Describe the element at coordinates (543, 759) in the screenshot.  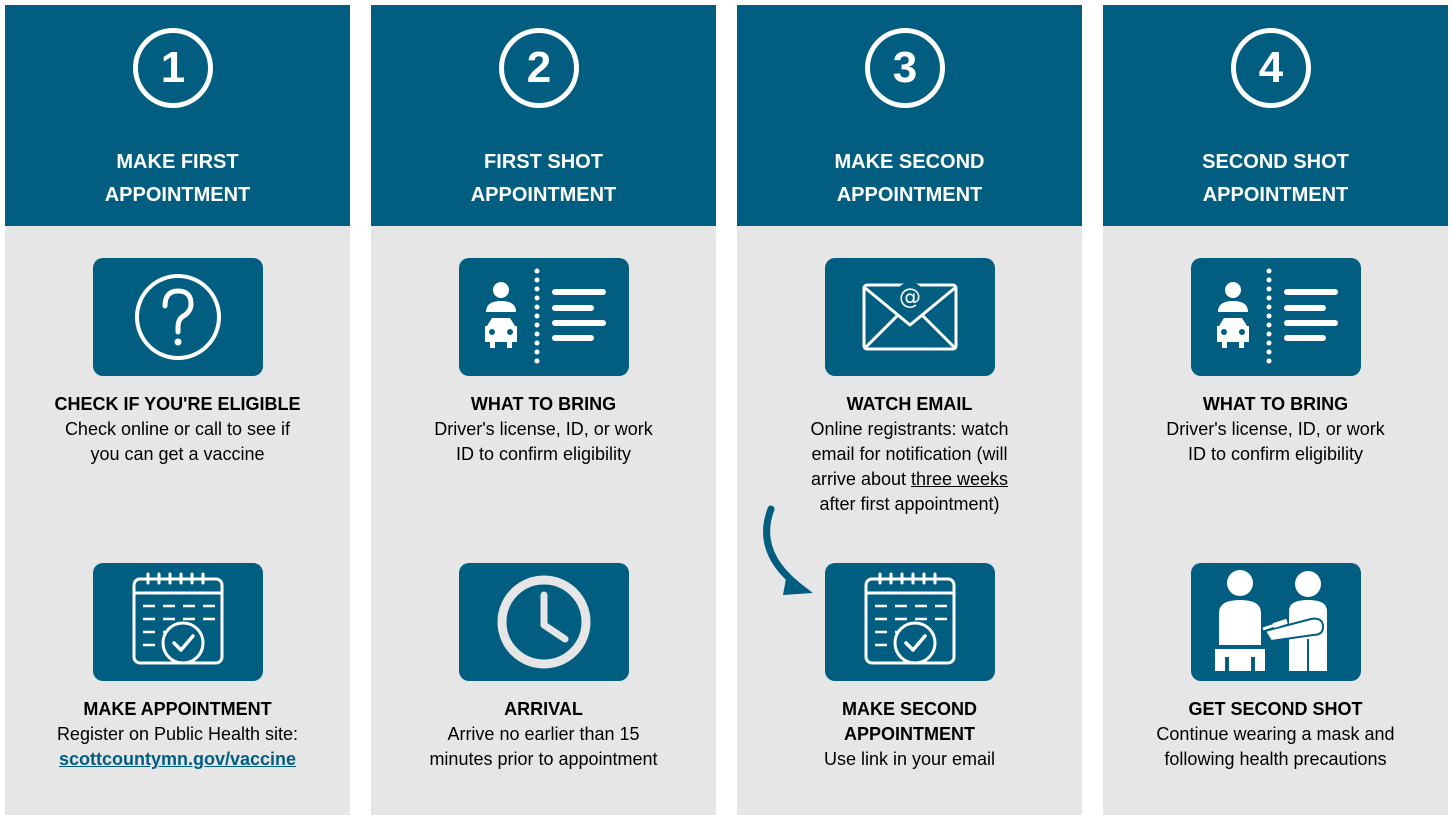
I see `step-text: minutes prior to appointment` at that location.